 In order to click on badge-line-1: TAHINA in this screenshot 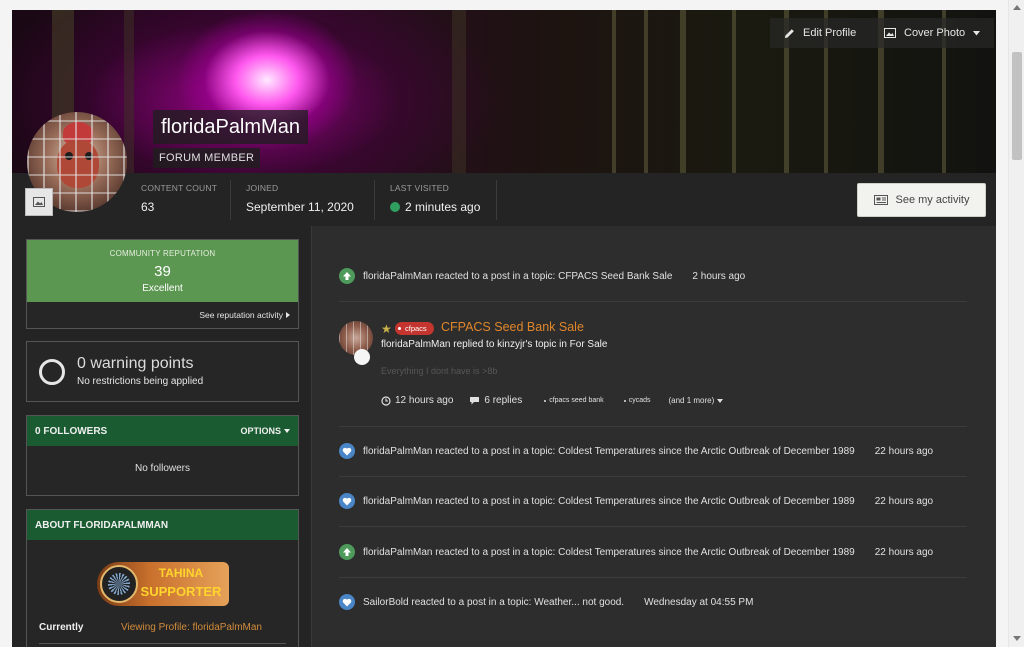, I will do `click(181, 573)`.